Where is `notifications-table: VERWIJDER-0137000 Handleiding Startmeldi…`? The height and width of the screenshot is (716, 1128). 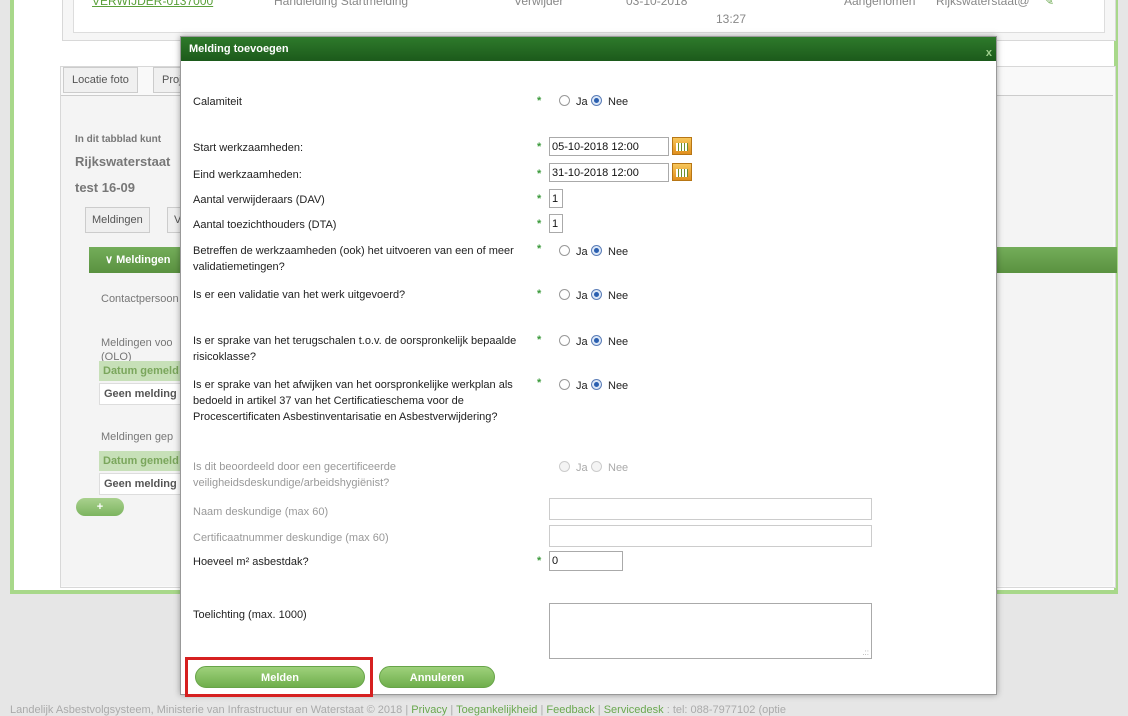
notifications-table: VERWIJDER-0137000 Handleiding Startmeldi… is located at coordinates (589, 20).